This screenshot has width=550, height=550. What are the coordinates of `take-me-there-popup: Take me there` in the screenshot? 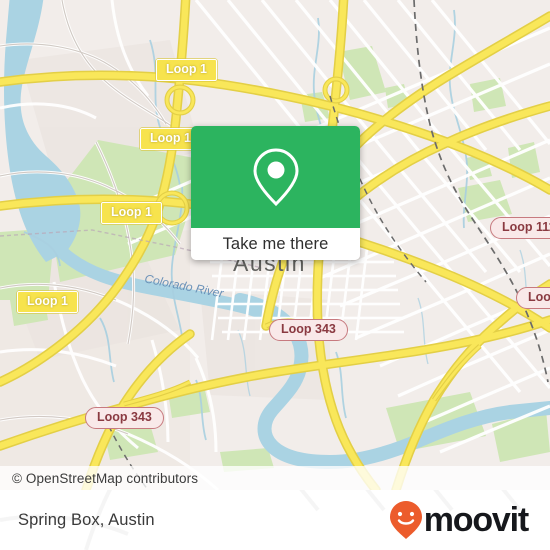 It's located at (275, 193).